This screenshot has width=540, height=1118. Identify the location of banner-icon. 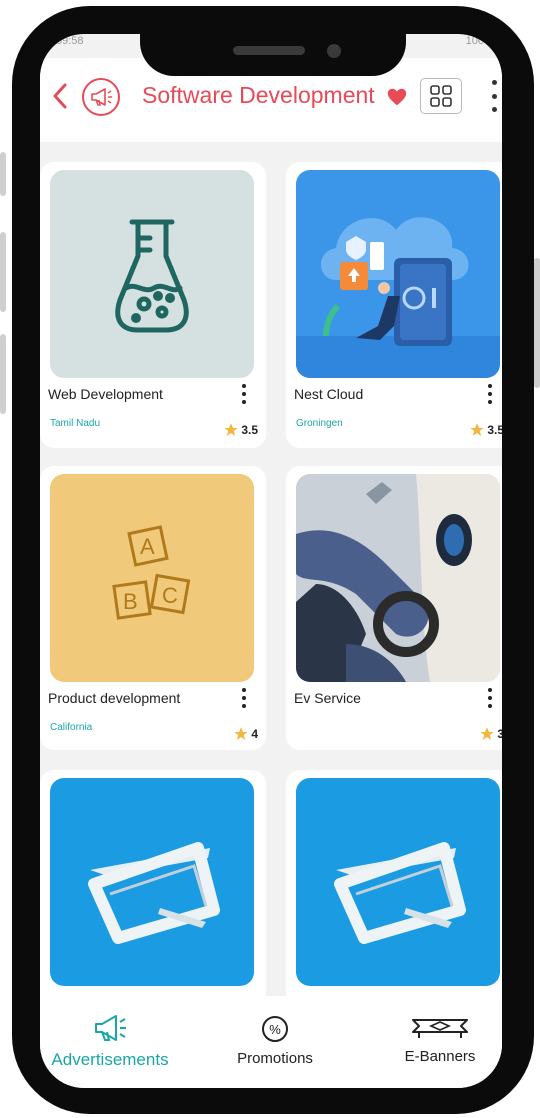
(440, 1028).